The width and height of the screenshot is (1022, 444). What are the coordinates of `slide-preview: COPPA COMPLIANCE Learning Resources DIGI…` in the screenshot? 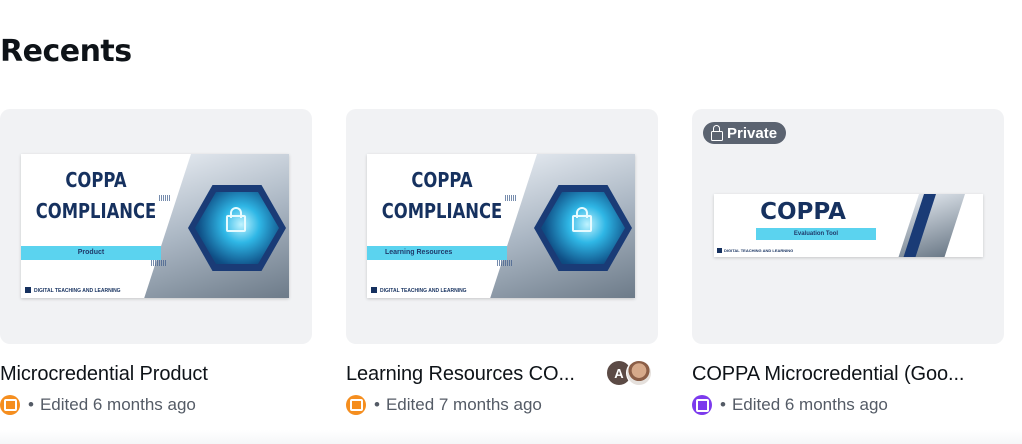 It's located at (501, 226).